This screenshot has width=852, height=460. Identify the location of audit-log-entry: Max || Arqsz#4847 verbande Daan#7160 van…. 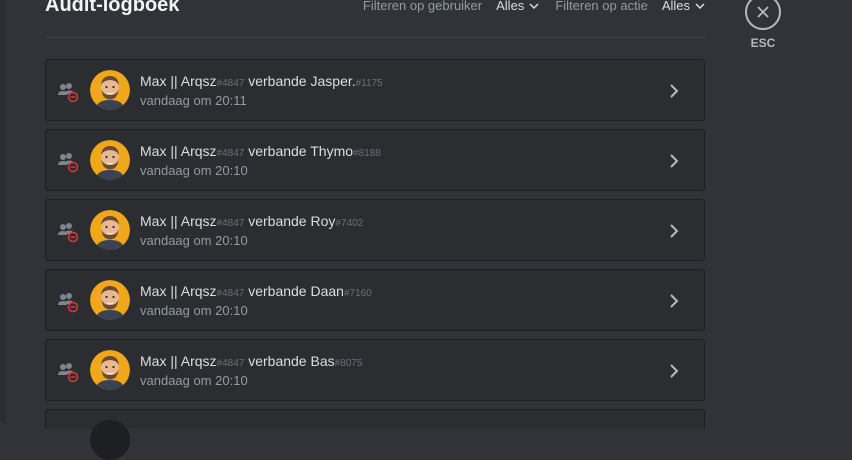
(375, 300).